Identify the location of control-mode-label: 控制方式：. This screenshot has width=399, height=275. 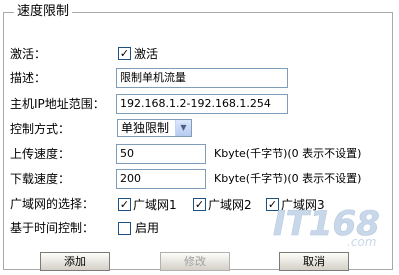
(40, 129).